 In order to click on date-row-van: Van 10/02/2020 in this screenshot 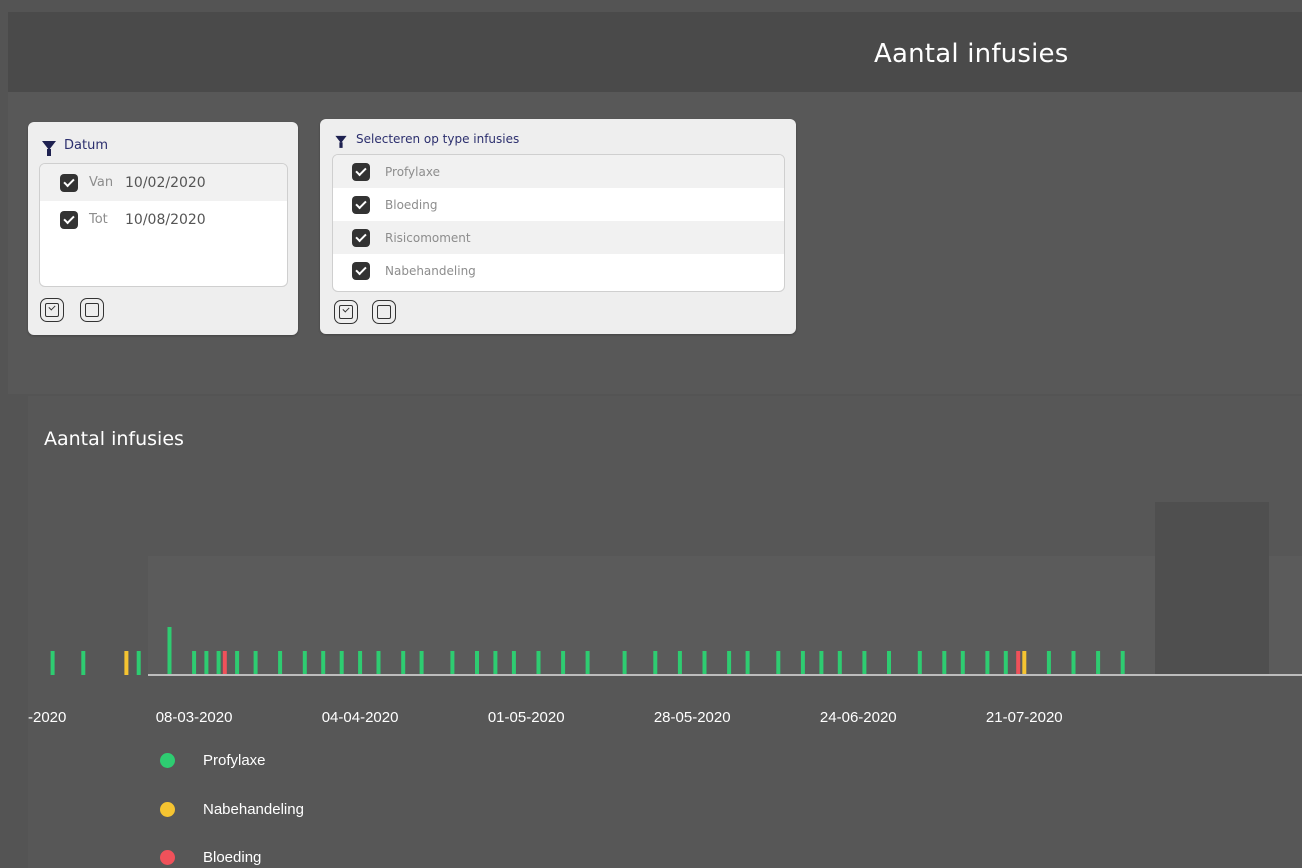, I will do `click(163, 182)`.